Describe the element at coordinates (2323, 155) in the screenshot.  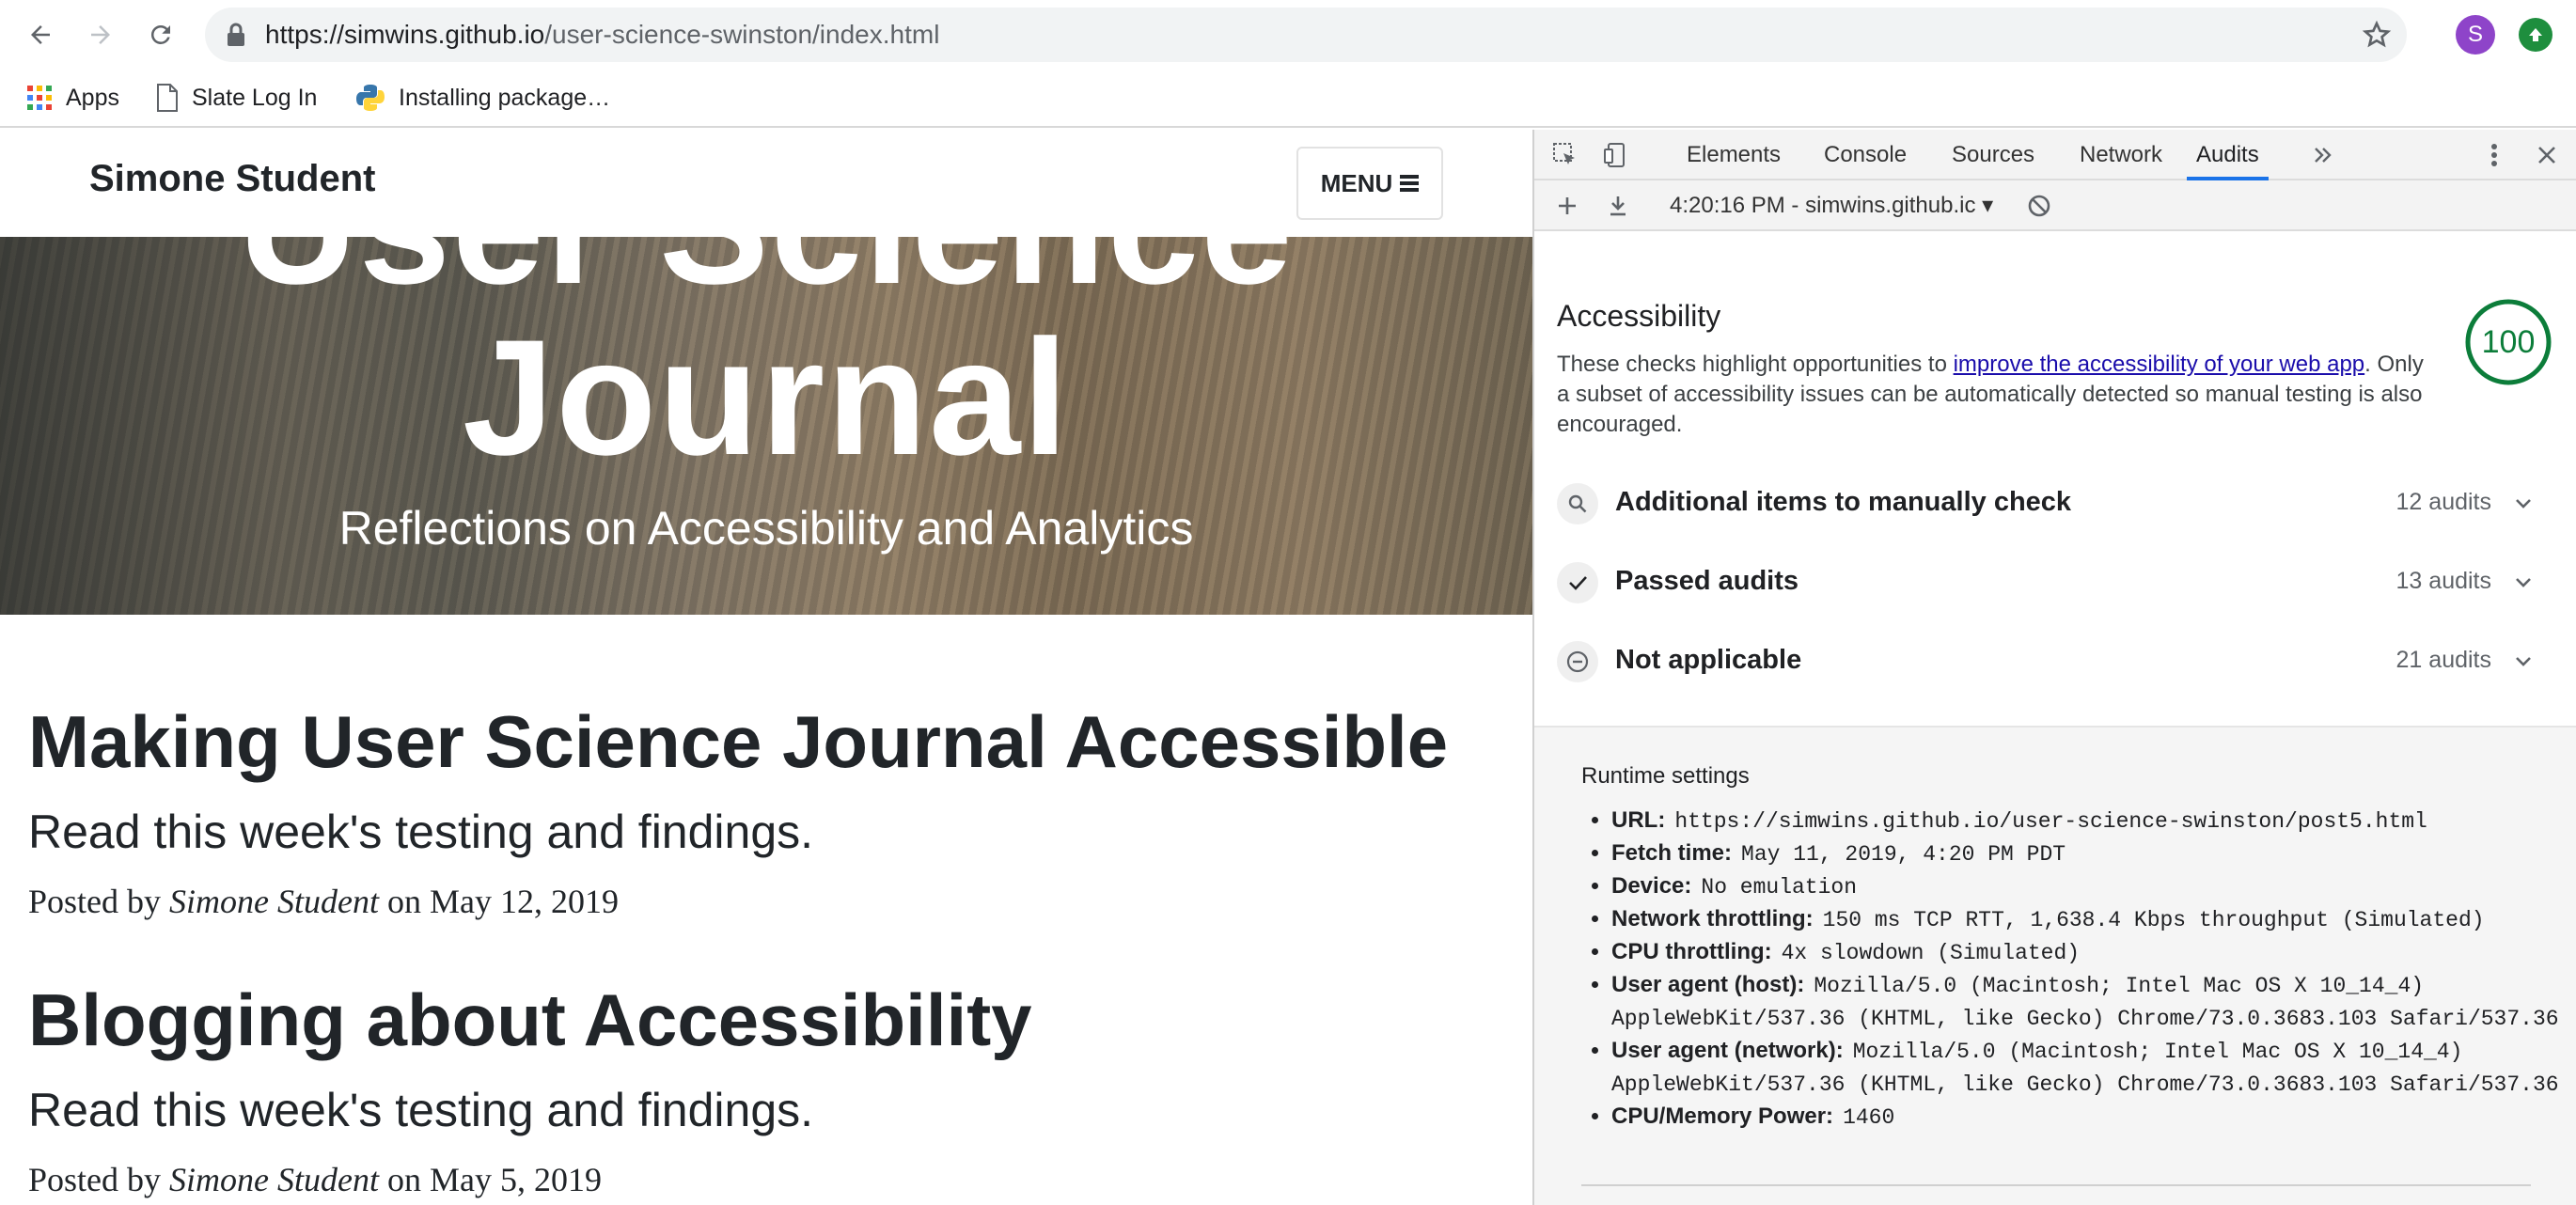
I see `more-tabs-icon` at that location.